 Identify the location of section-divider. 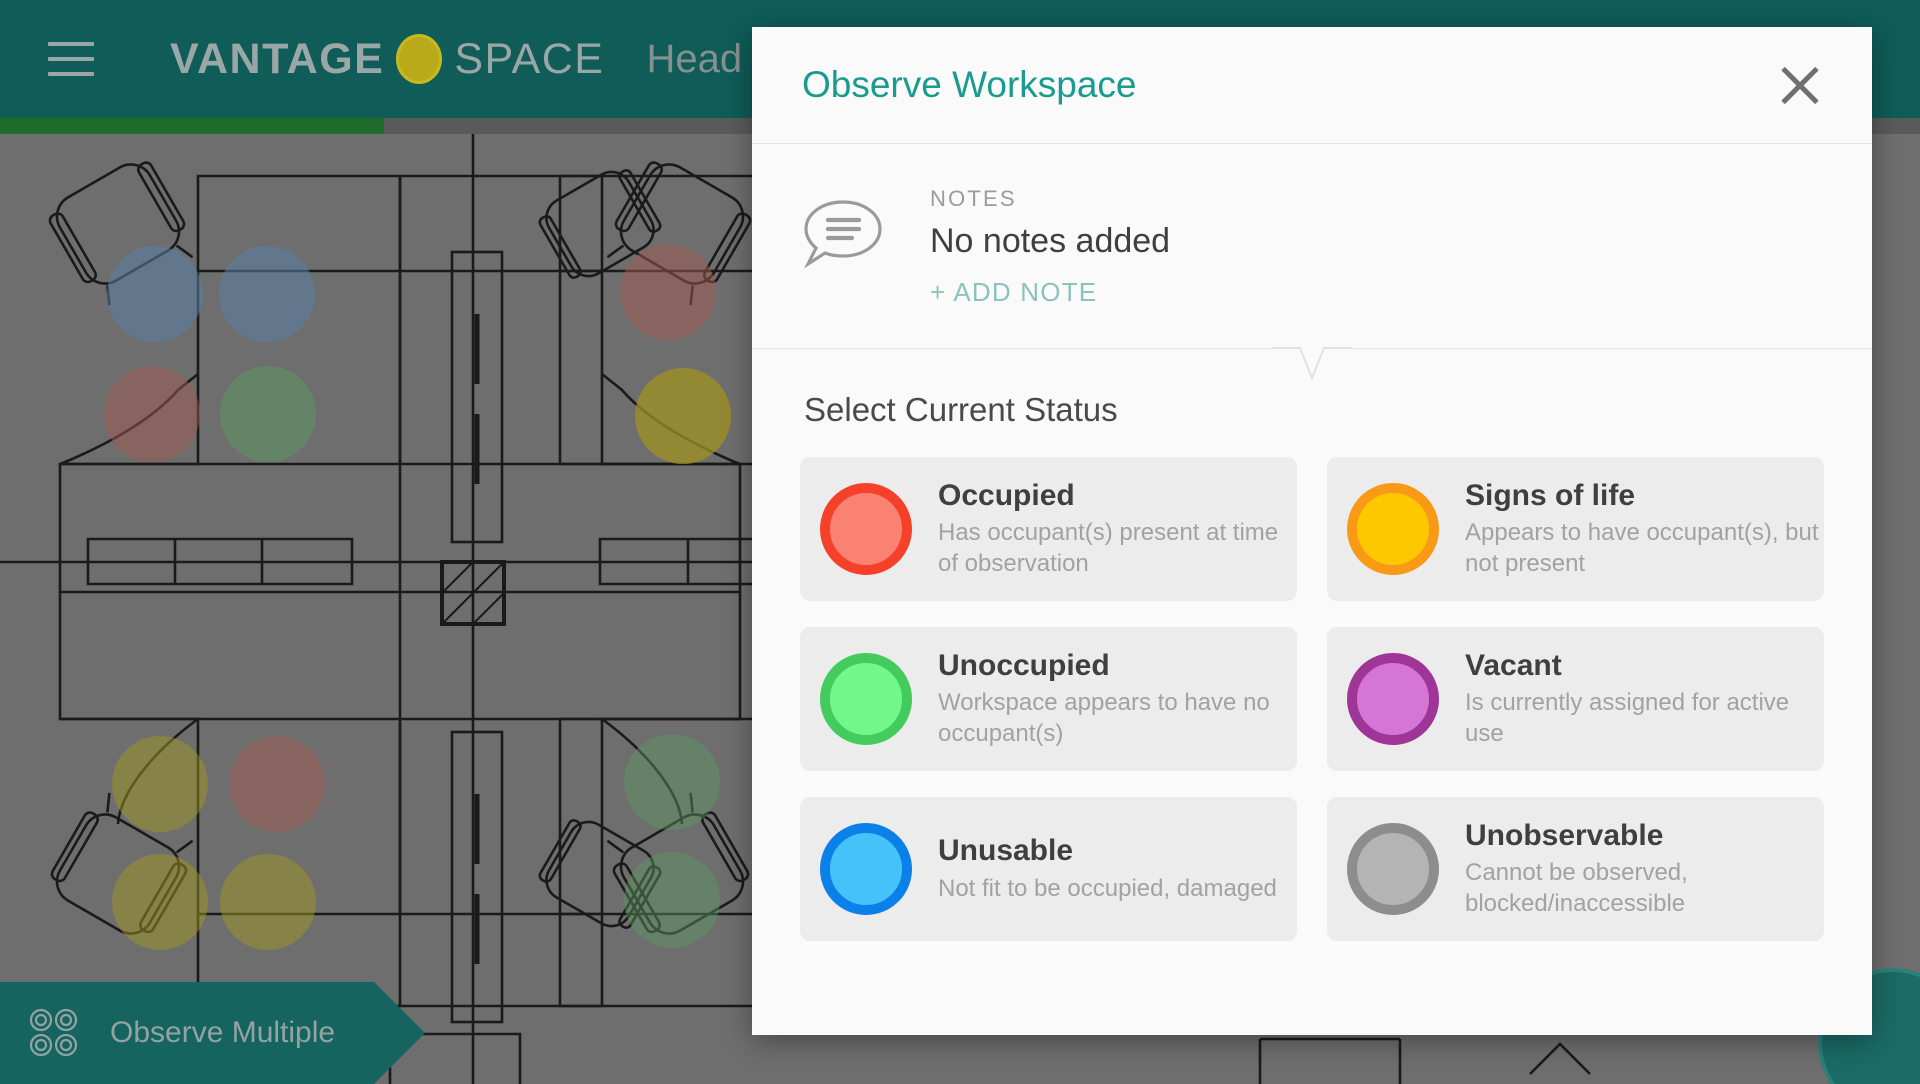
(1312, 364).